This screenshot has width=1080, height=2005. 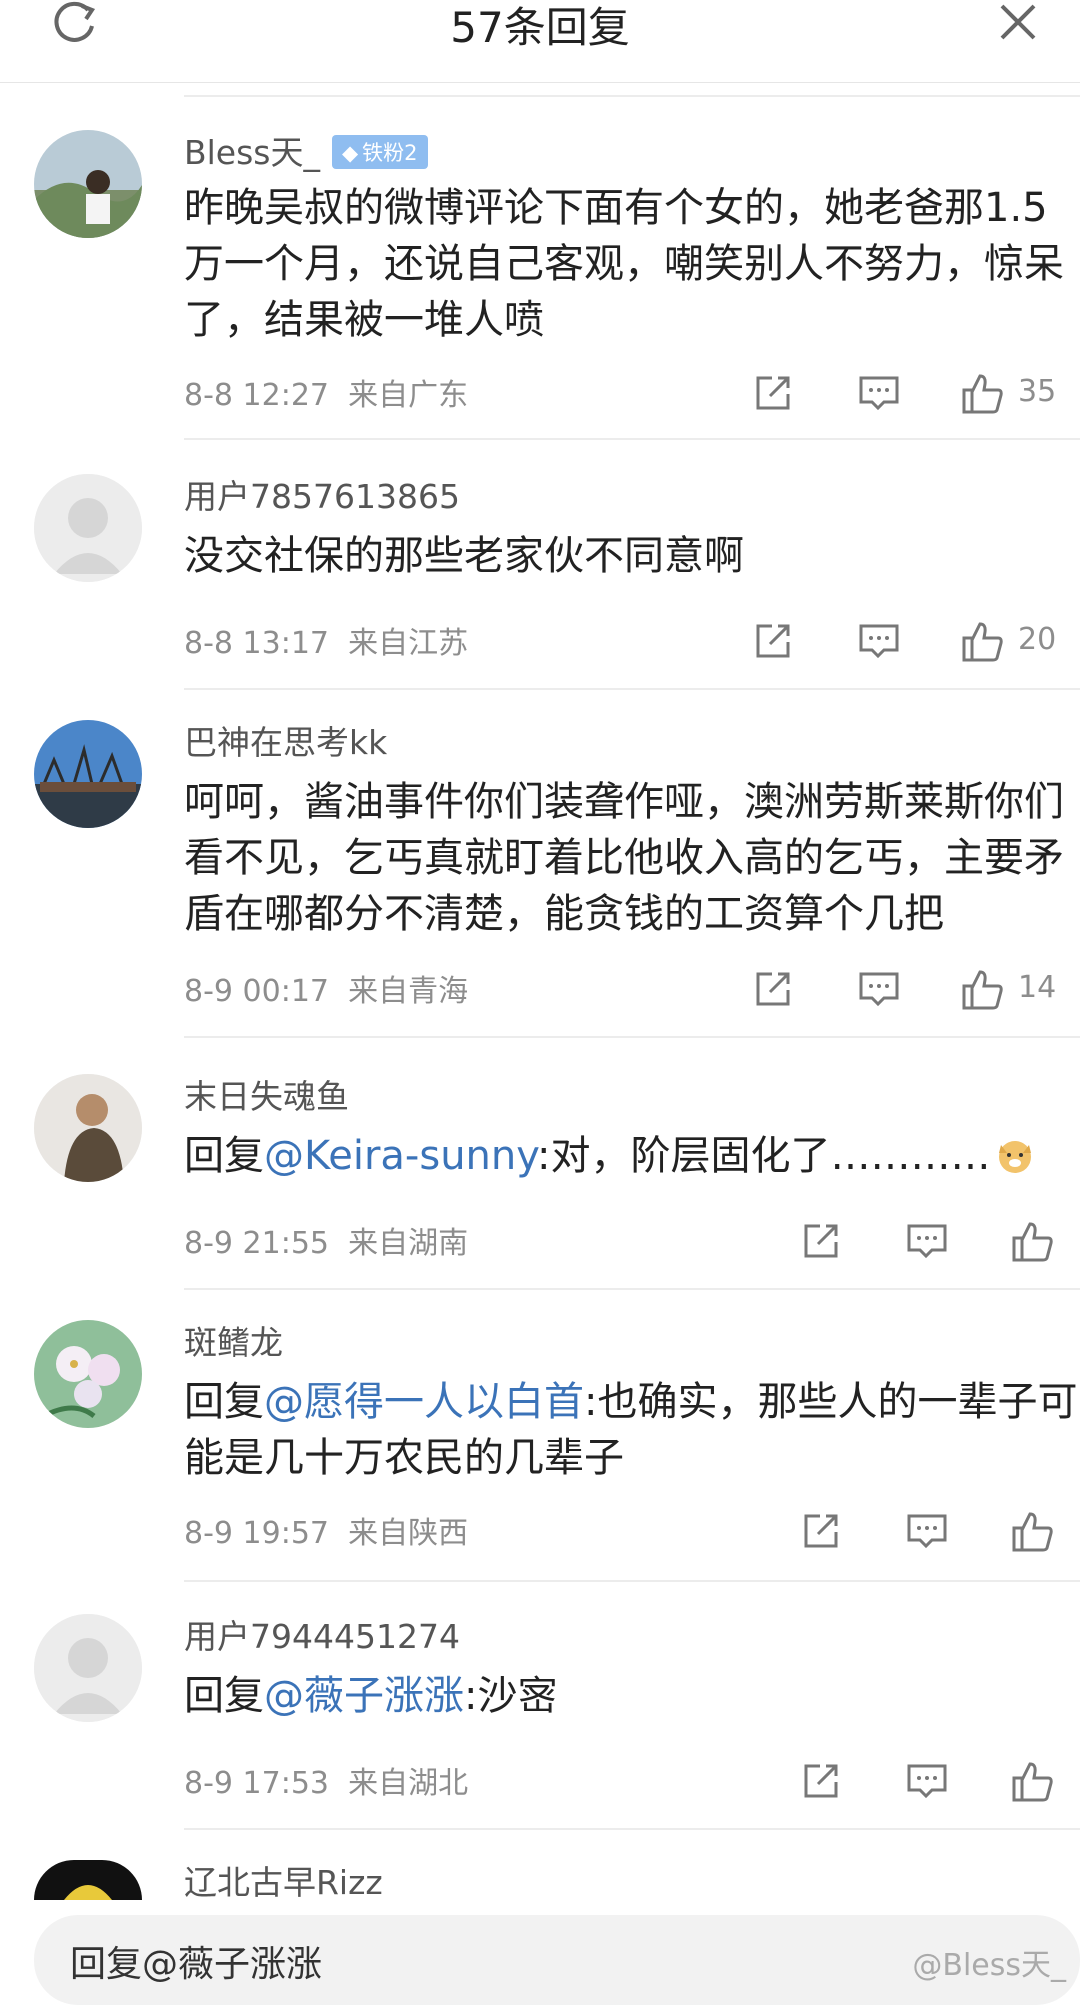 What do you see at coordinates (631, 1430) in the screenshot?
I see `comment-text: 回复@愿得一人以白首:也确实，那些人的一辈子可能是几十万农民的几辈子` at bounding box center [631, 1430].